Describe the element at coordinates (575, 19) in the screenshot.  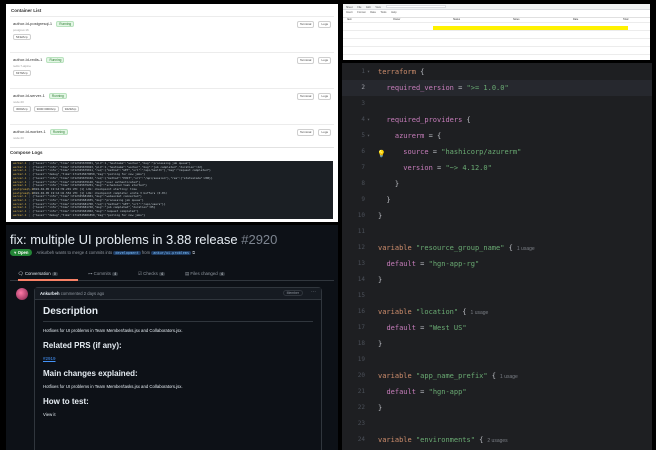
I see `sheet-cell: Date` at that location.